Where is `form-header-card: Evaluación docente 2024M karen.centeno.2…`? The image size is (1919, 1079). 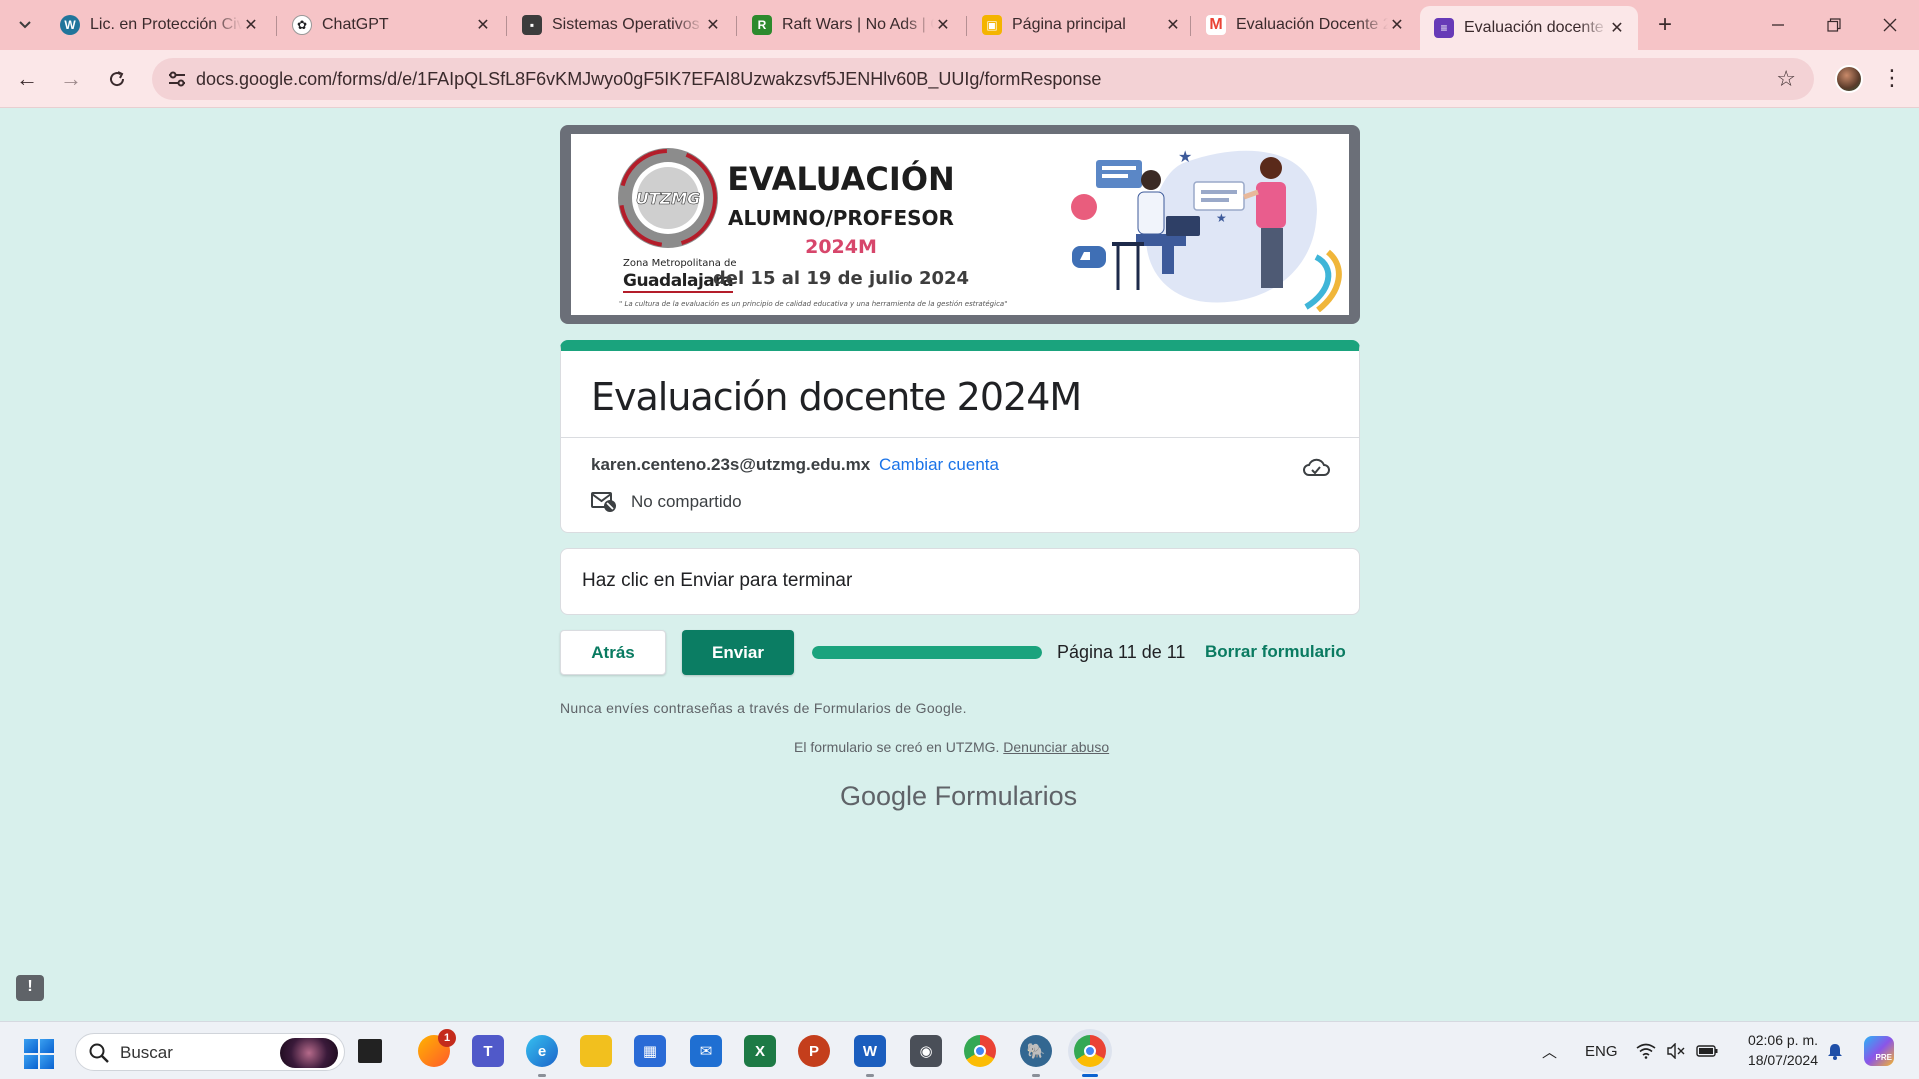 form-header-card: Evaluación docente 2024M karen.centeno.2… is located at coordinates (960, 436).